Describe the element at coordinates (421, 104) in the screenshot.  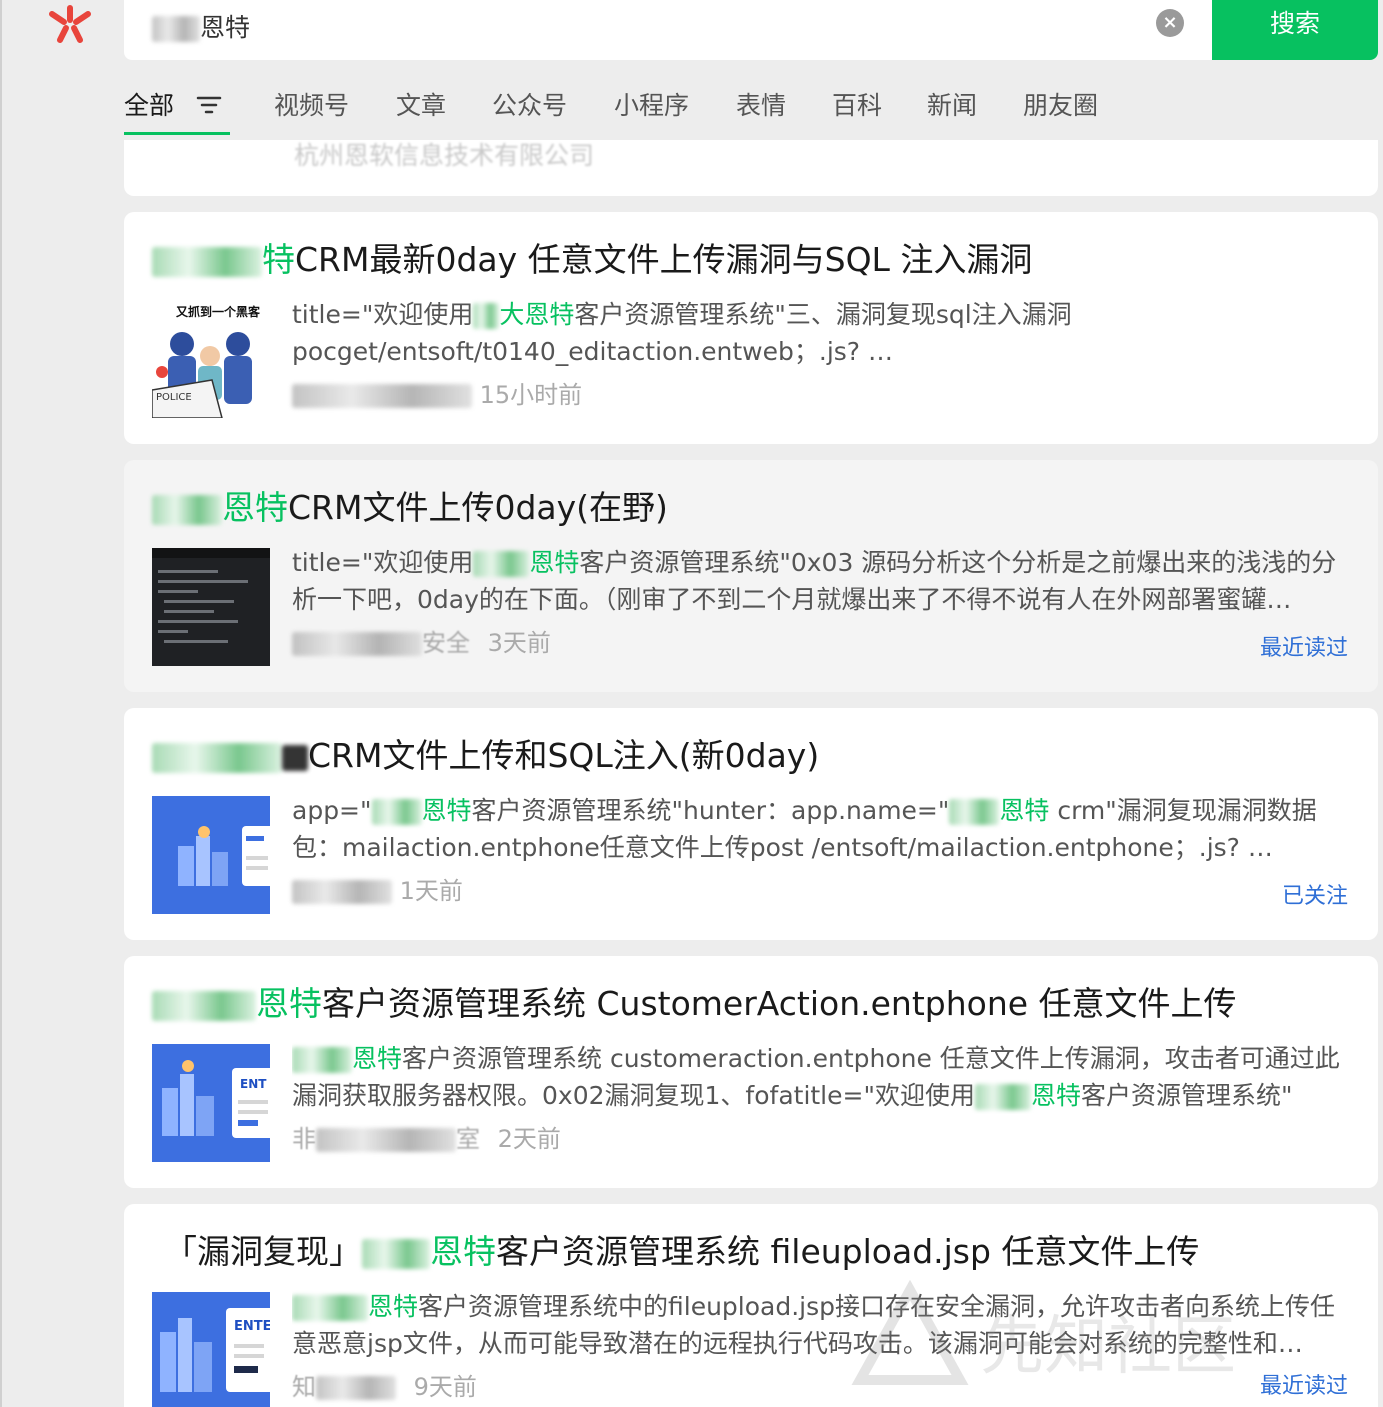
I see `tab-articles: 文章` at that location.